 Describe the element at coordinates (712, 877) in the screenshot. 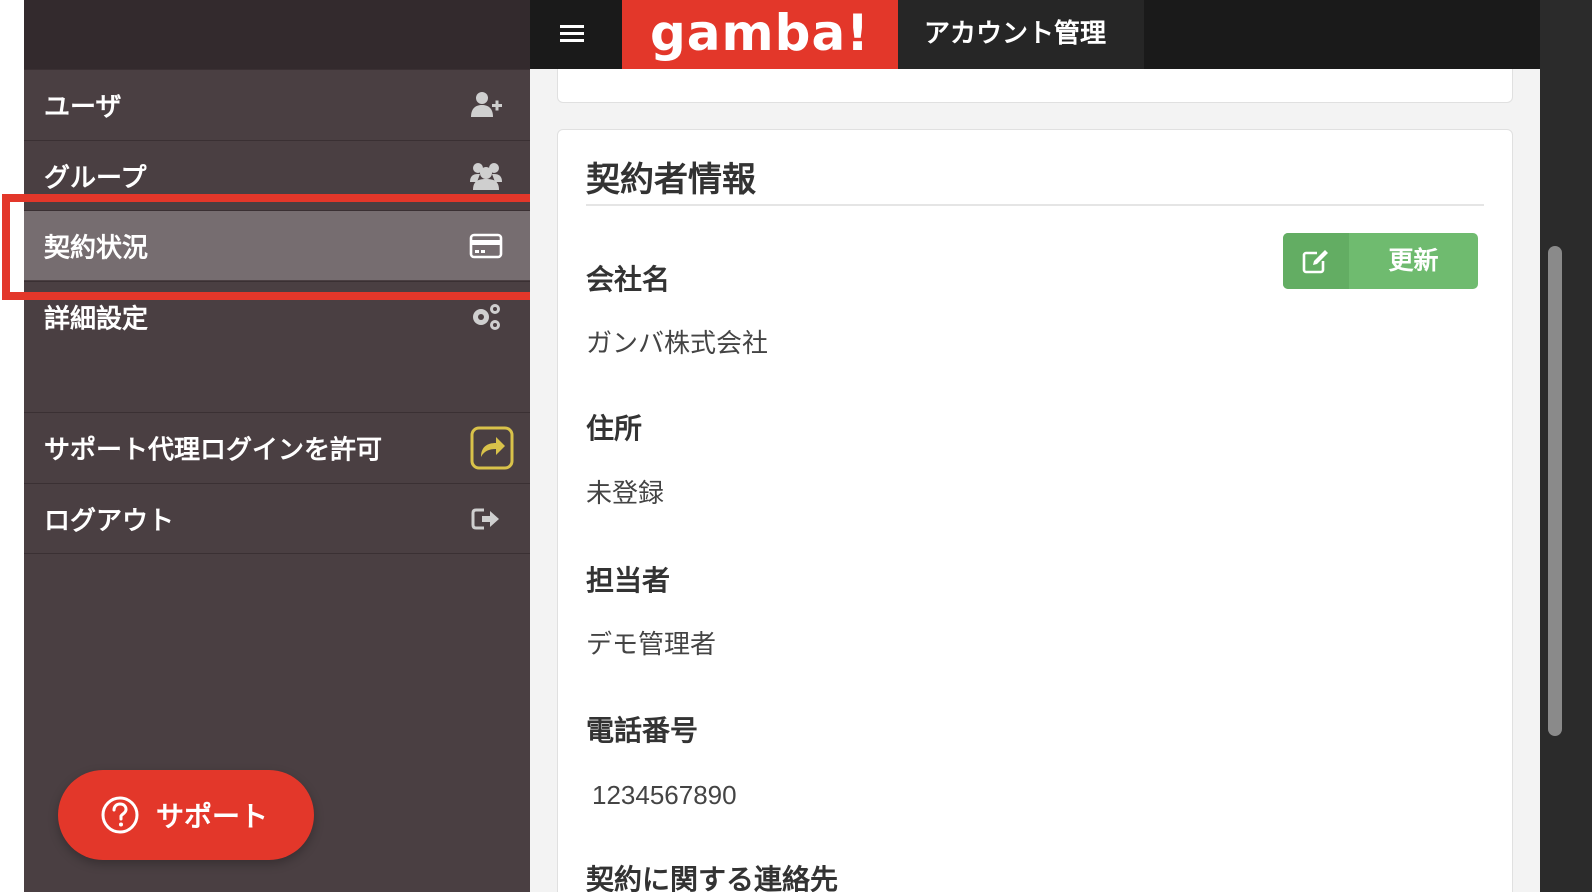

I see `contract-contact-label: 契約に関する連絡先` at that location.